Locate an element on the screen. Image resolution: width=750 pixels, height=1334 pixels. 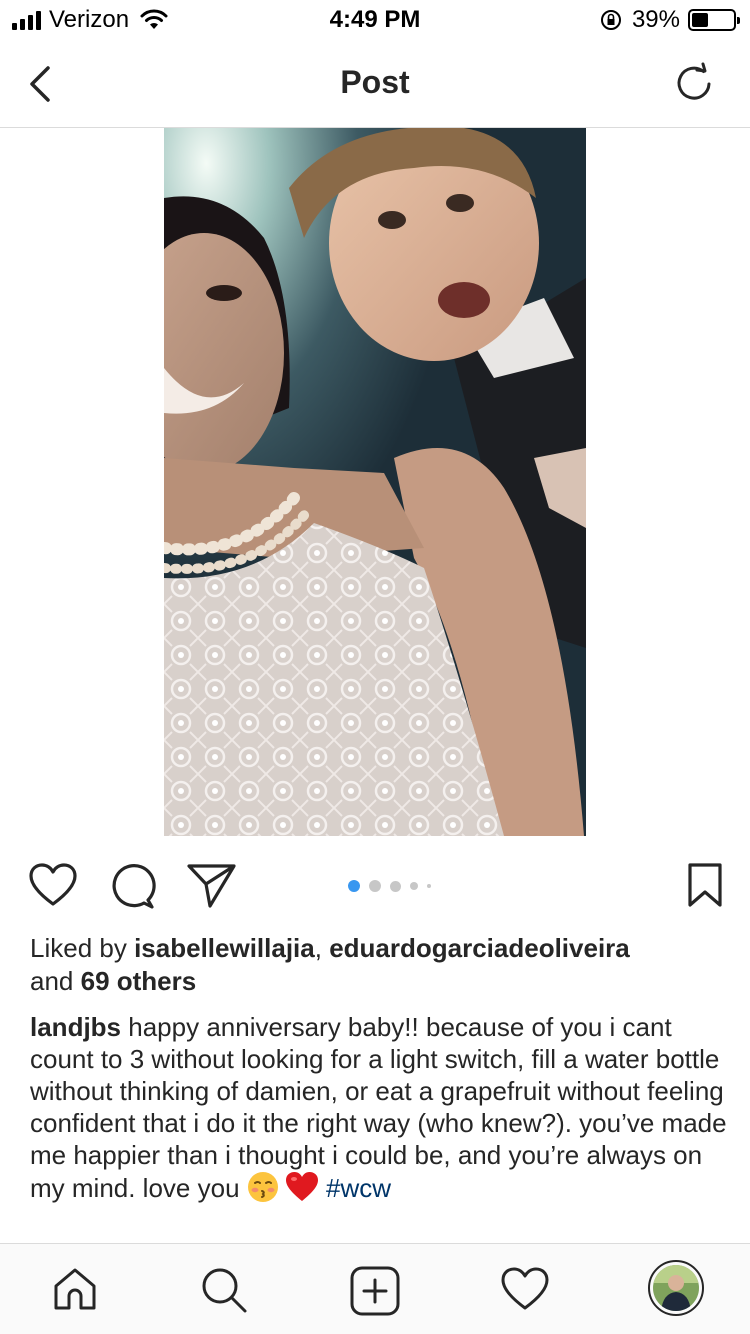
tab-bar is located at coordinates (375, 1288).